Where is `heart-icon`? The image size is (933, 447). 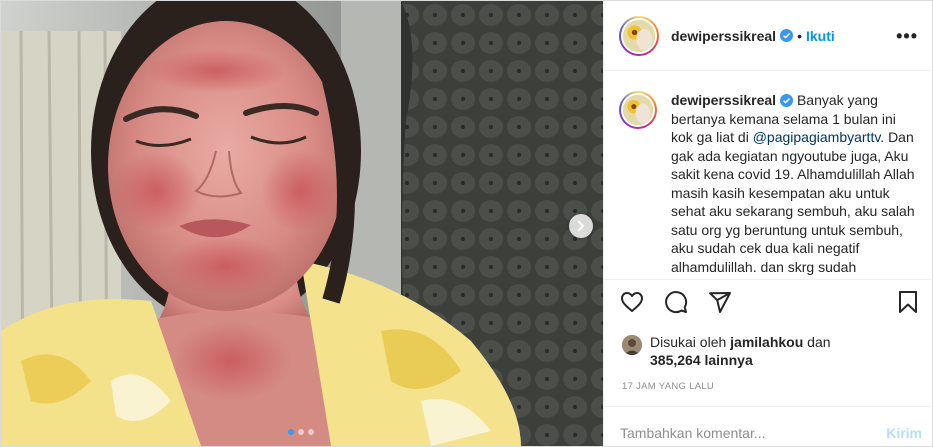
heart-icon is located at coordinates (632, 301).